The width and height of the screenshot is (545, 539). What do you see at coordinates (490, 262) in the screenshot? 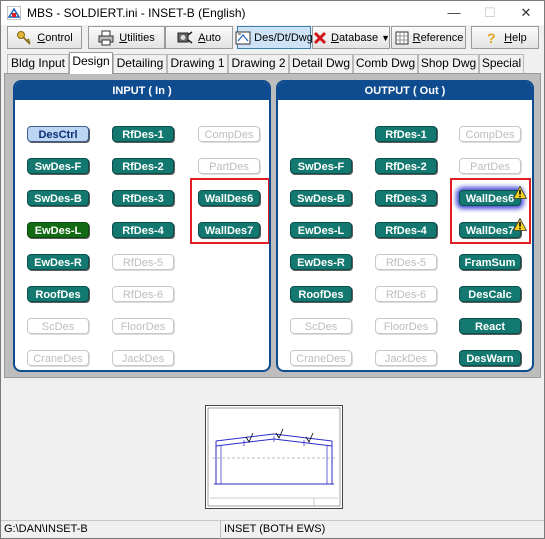
I see `output-framsum-button: FramSum` at bounding box center [490, 262].